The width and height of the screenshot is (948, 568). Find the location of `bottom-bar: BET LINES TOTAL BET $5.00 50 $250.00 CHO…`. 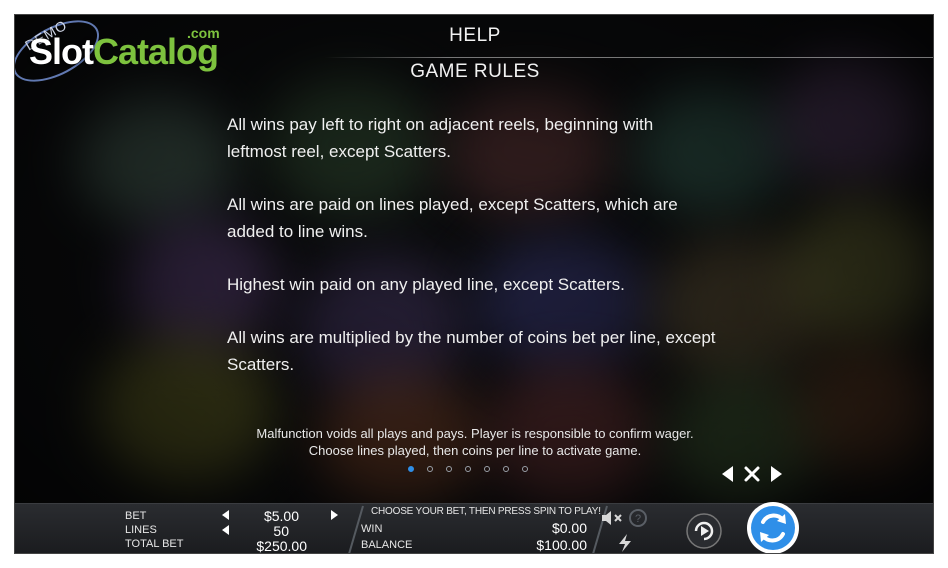

bottom-bar: BET LINES TOTAL BET $5.00 50 $250.00 CHO… is located at coordinates (474, 527).